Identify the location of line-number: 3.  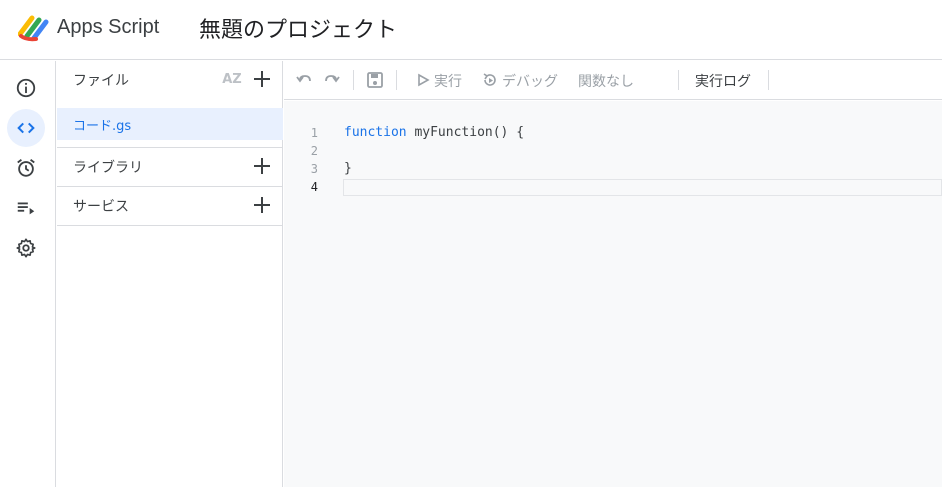
(314, 169).